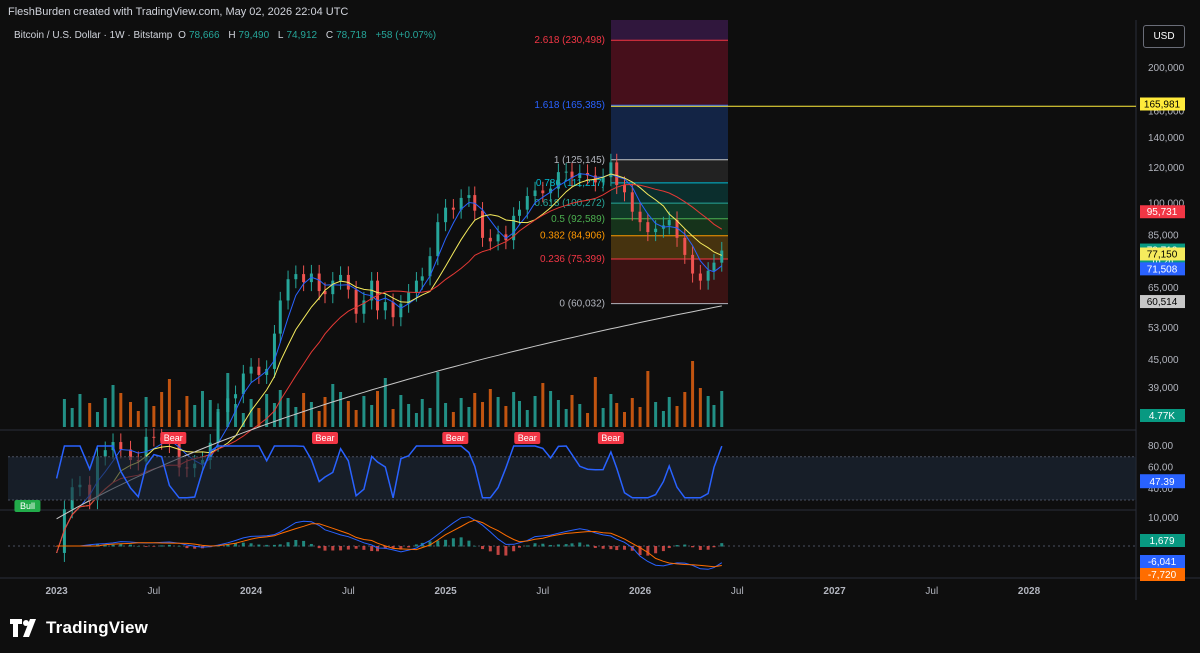 This screenshot has width=1200, height=653. What do you see at coordinates (569, 105) in the screenshot?
I see `fib-level-label: 1.618 (165,385)` at bounding box center [569, 105].